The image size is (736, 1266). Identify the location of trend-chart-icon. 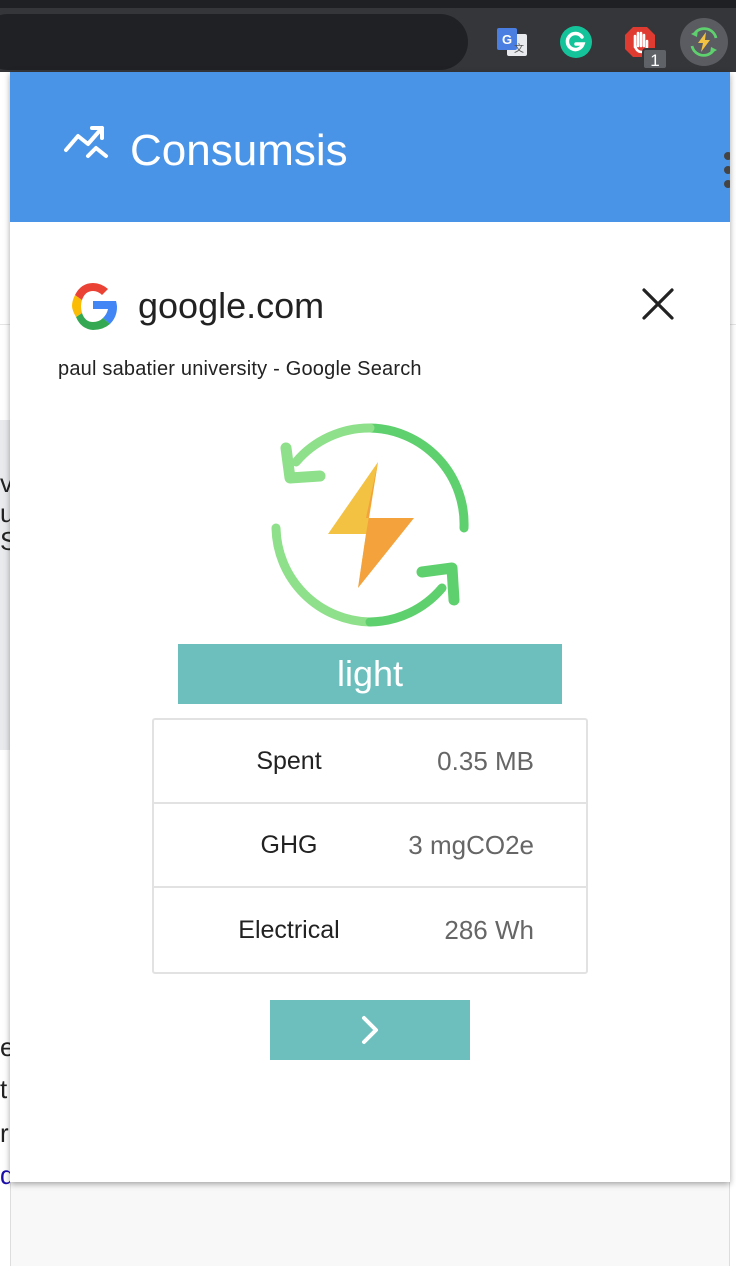
(86, 142).